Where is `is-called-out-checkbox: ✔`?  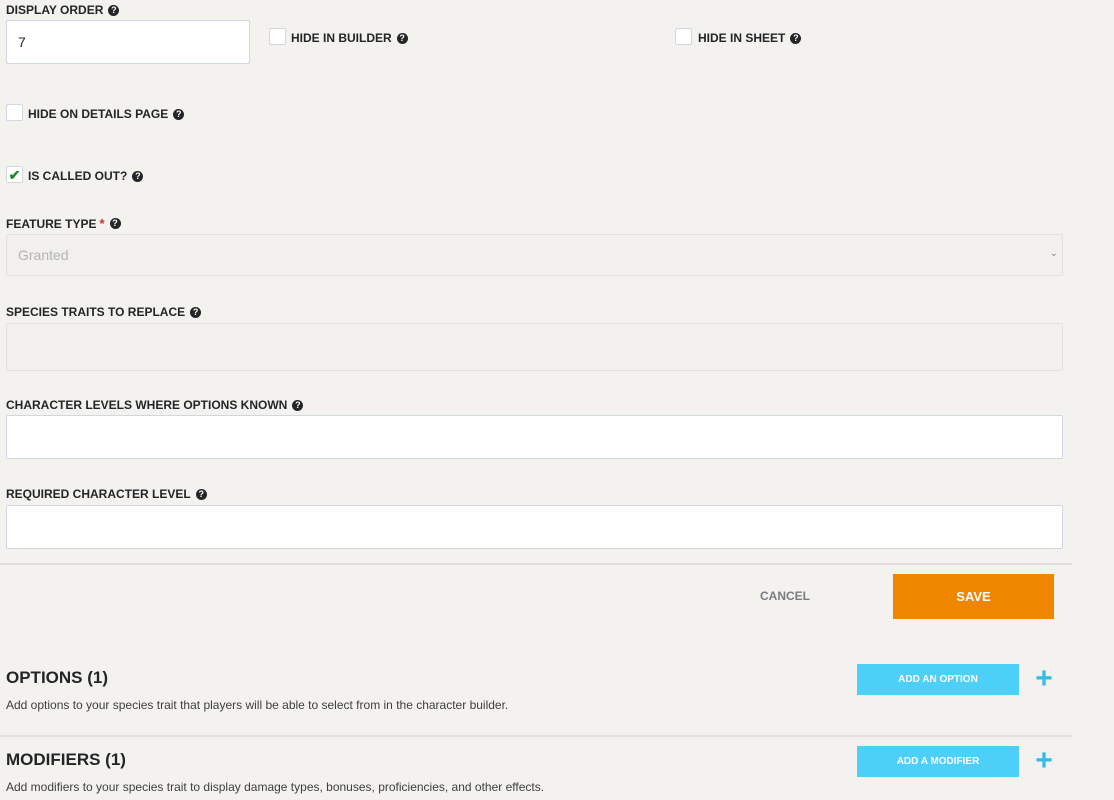 is-called-out-checkbox: ✔ is located at coordinates (14, 174).